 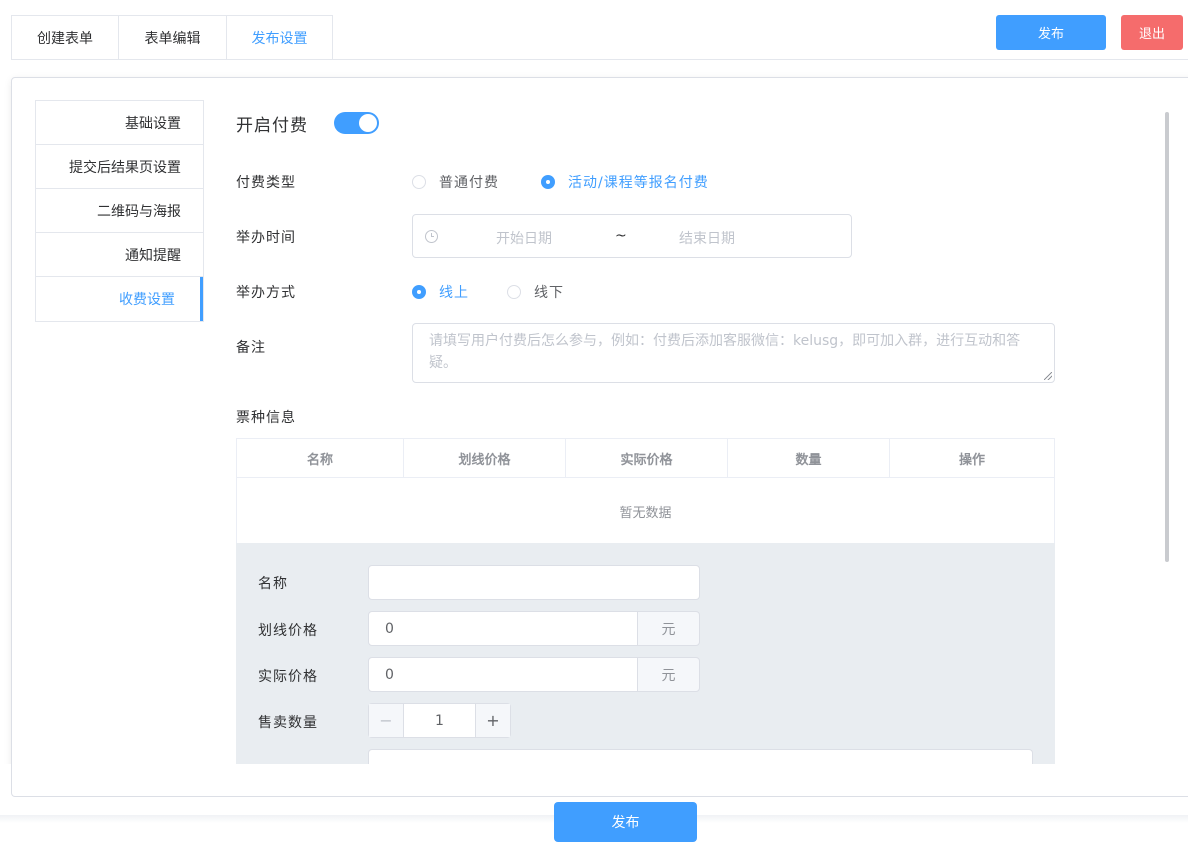 I want to click on ticket-name-label: 名称, so click(x=273, y=584).